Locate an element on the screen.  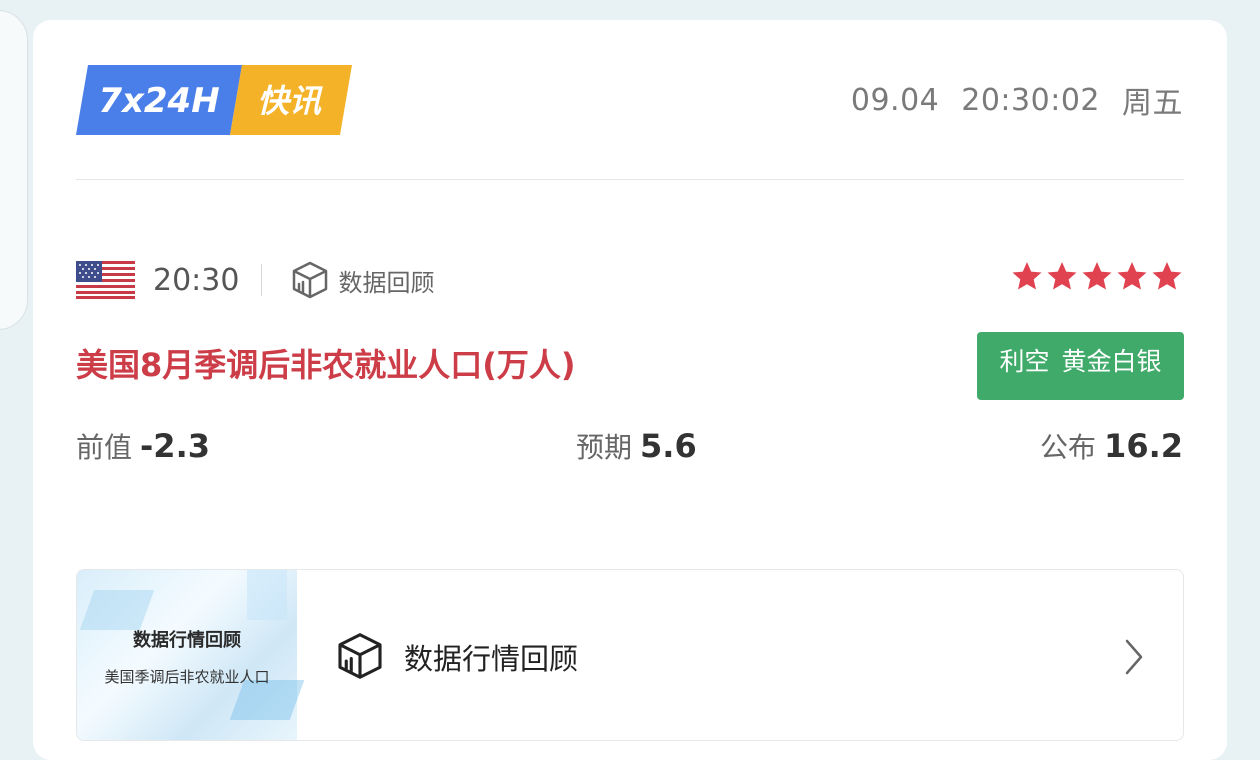
header-weekday: 周五 is located at coordinates (1152, 103).